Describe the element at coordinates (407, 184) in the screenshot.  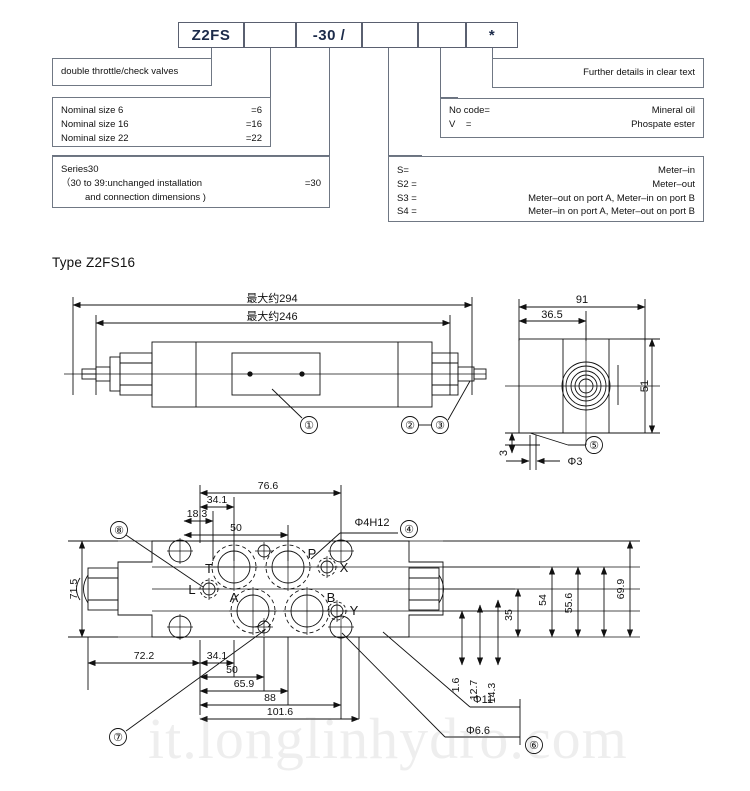
I see `metering-code: S2 =` at that location.